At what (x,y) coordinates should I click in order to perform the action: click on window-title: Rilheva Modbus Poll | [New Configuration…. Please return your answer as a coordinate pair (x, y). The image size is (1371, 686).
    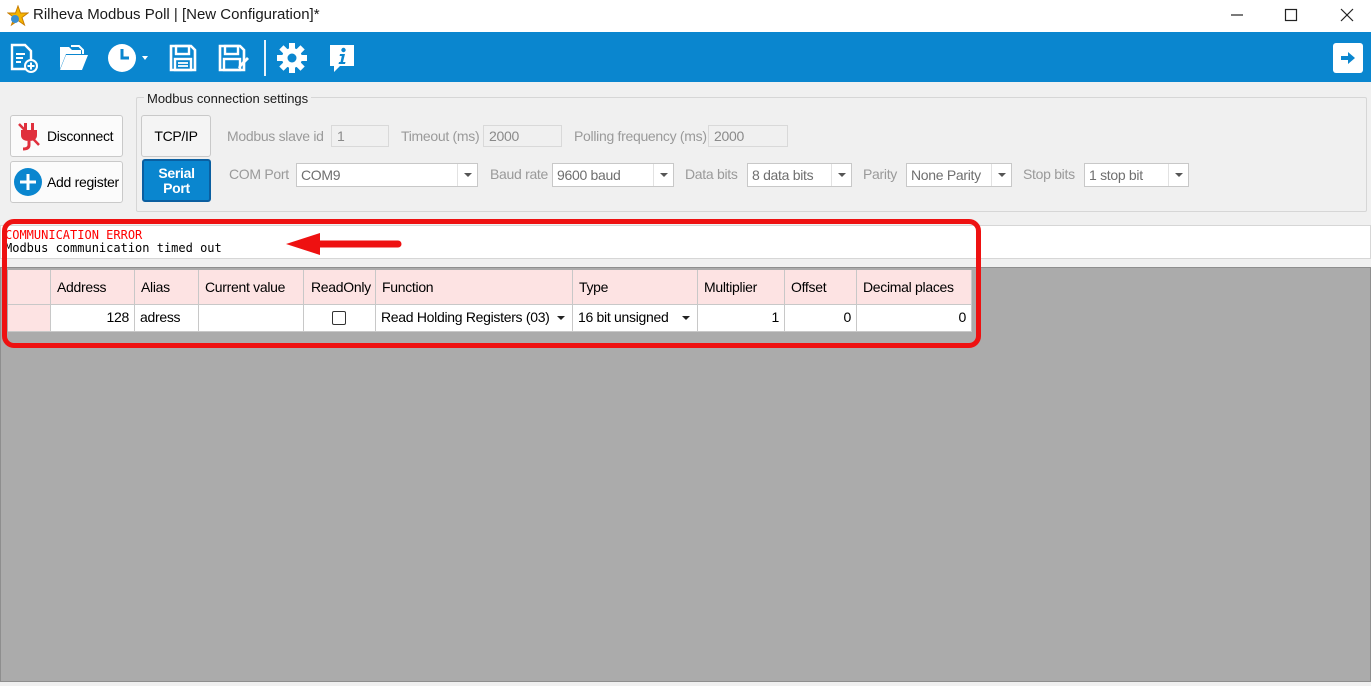
    Looking at the image, I should click on (176, 14).